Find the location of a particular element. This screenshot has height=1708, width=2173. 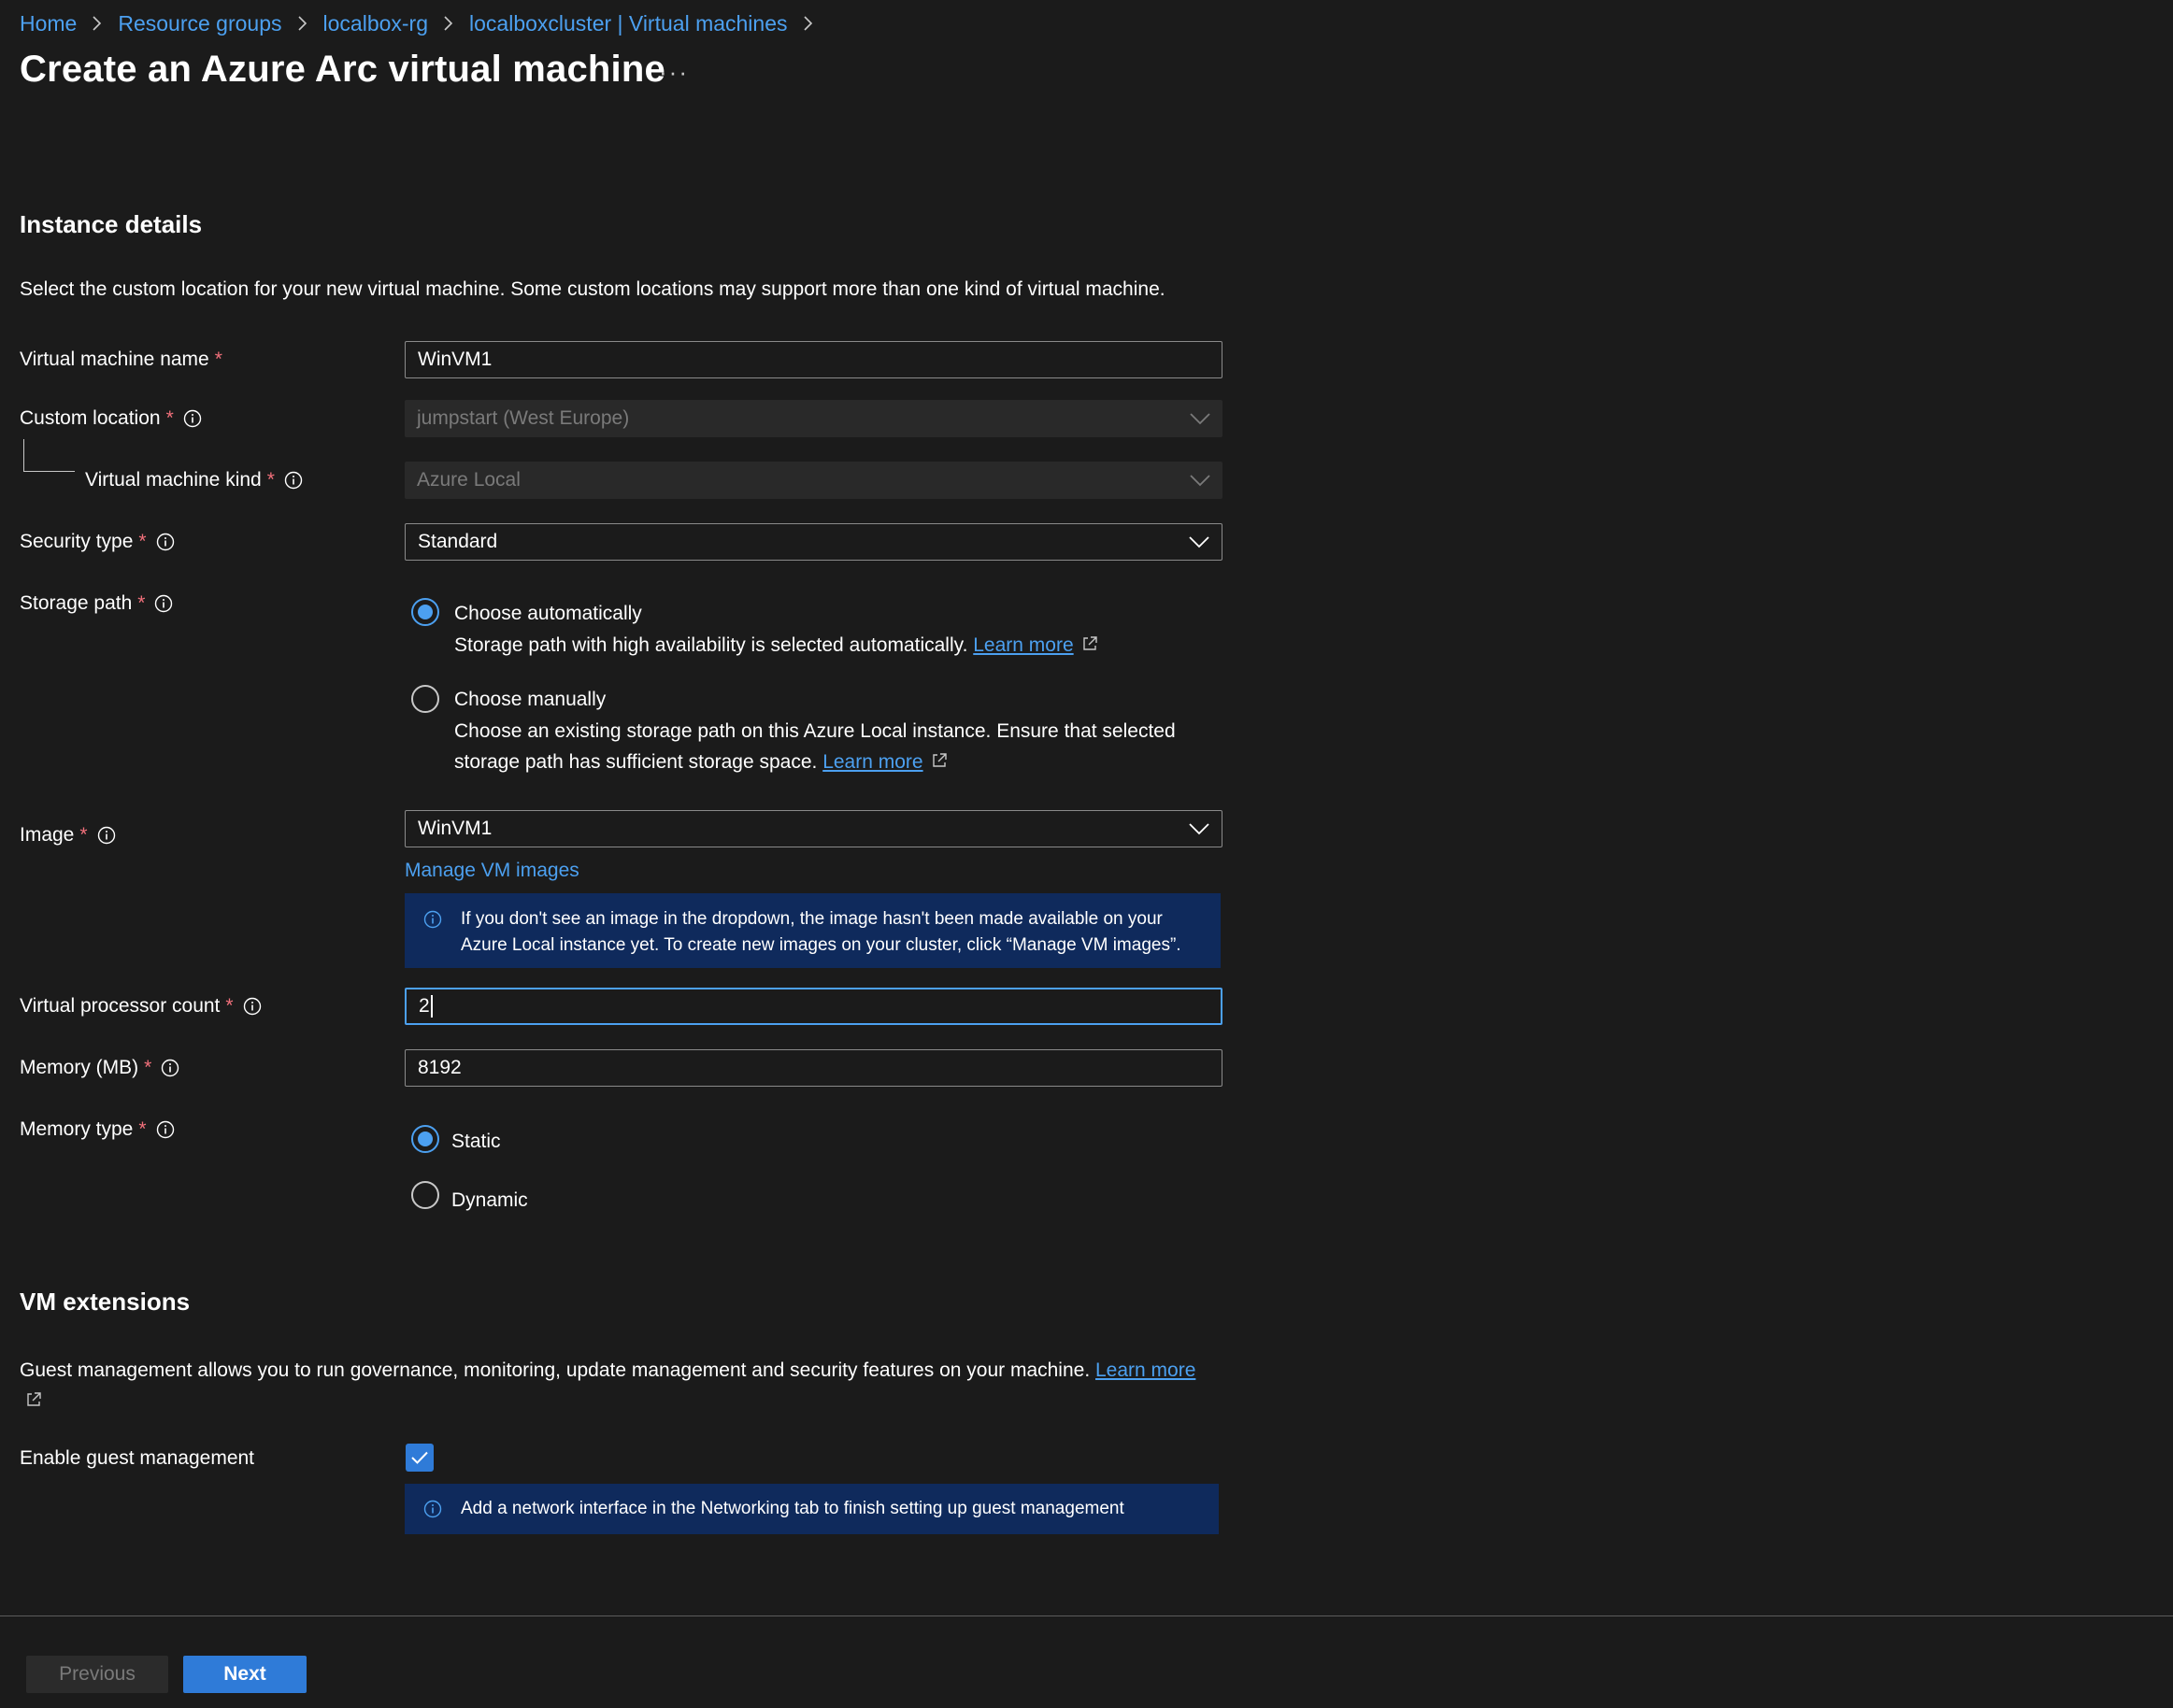

custom-location-dropdown: jumpstart (West Europe) is located at coordinates (813, 419).